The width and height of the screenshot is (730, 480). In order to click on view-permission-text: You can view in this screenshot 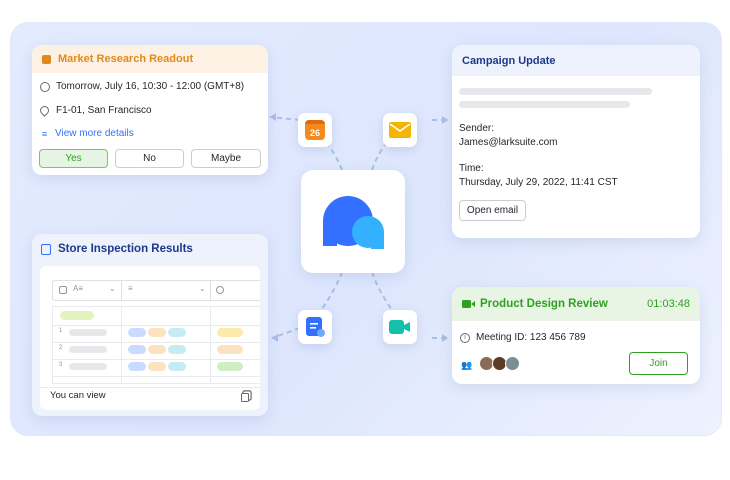, I will do `click(78, 395)`.